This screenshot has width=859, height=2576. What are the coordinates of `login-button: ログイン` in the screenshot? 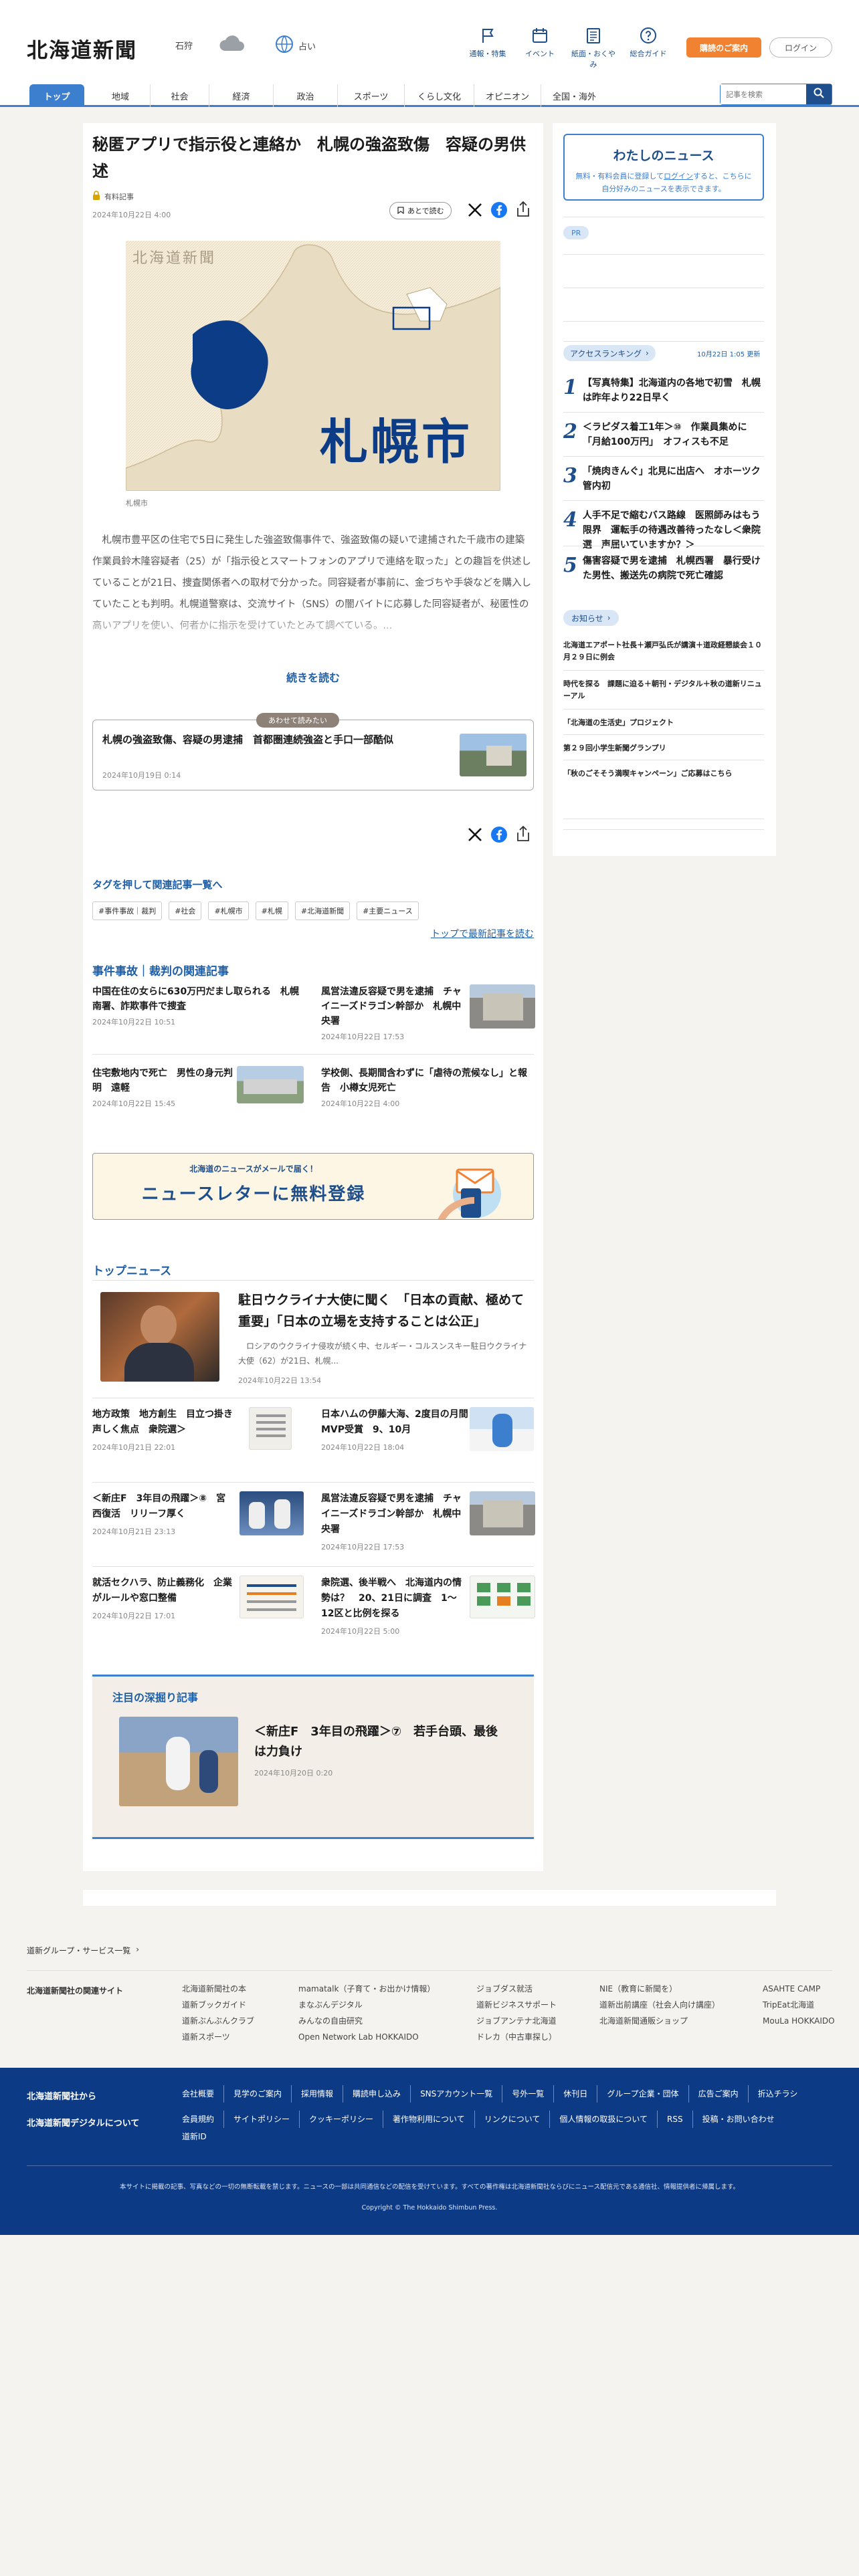 It's located at (801, 48).